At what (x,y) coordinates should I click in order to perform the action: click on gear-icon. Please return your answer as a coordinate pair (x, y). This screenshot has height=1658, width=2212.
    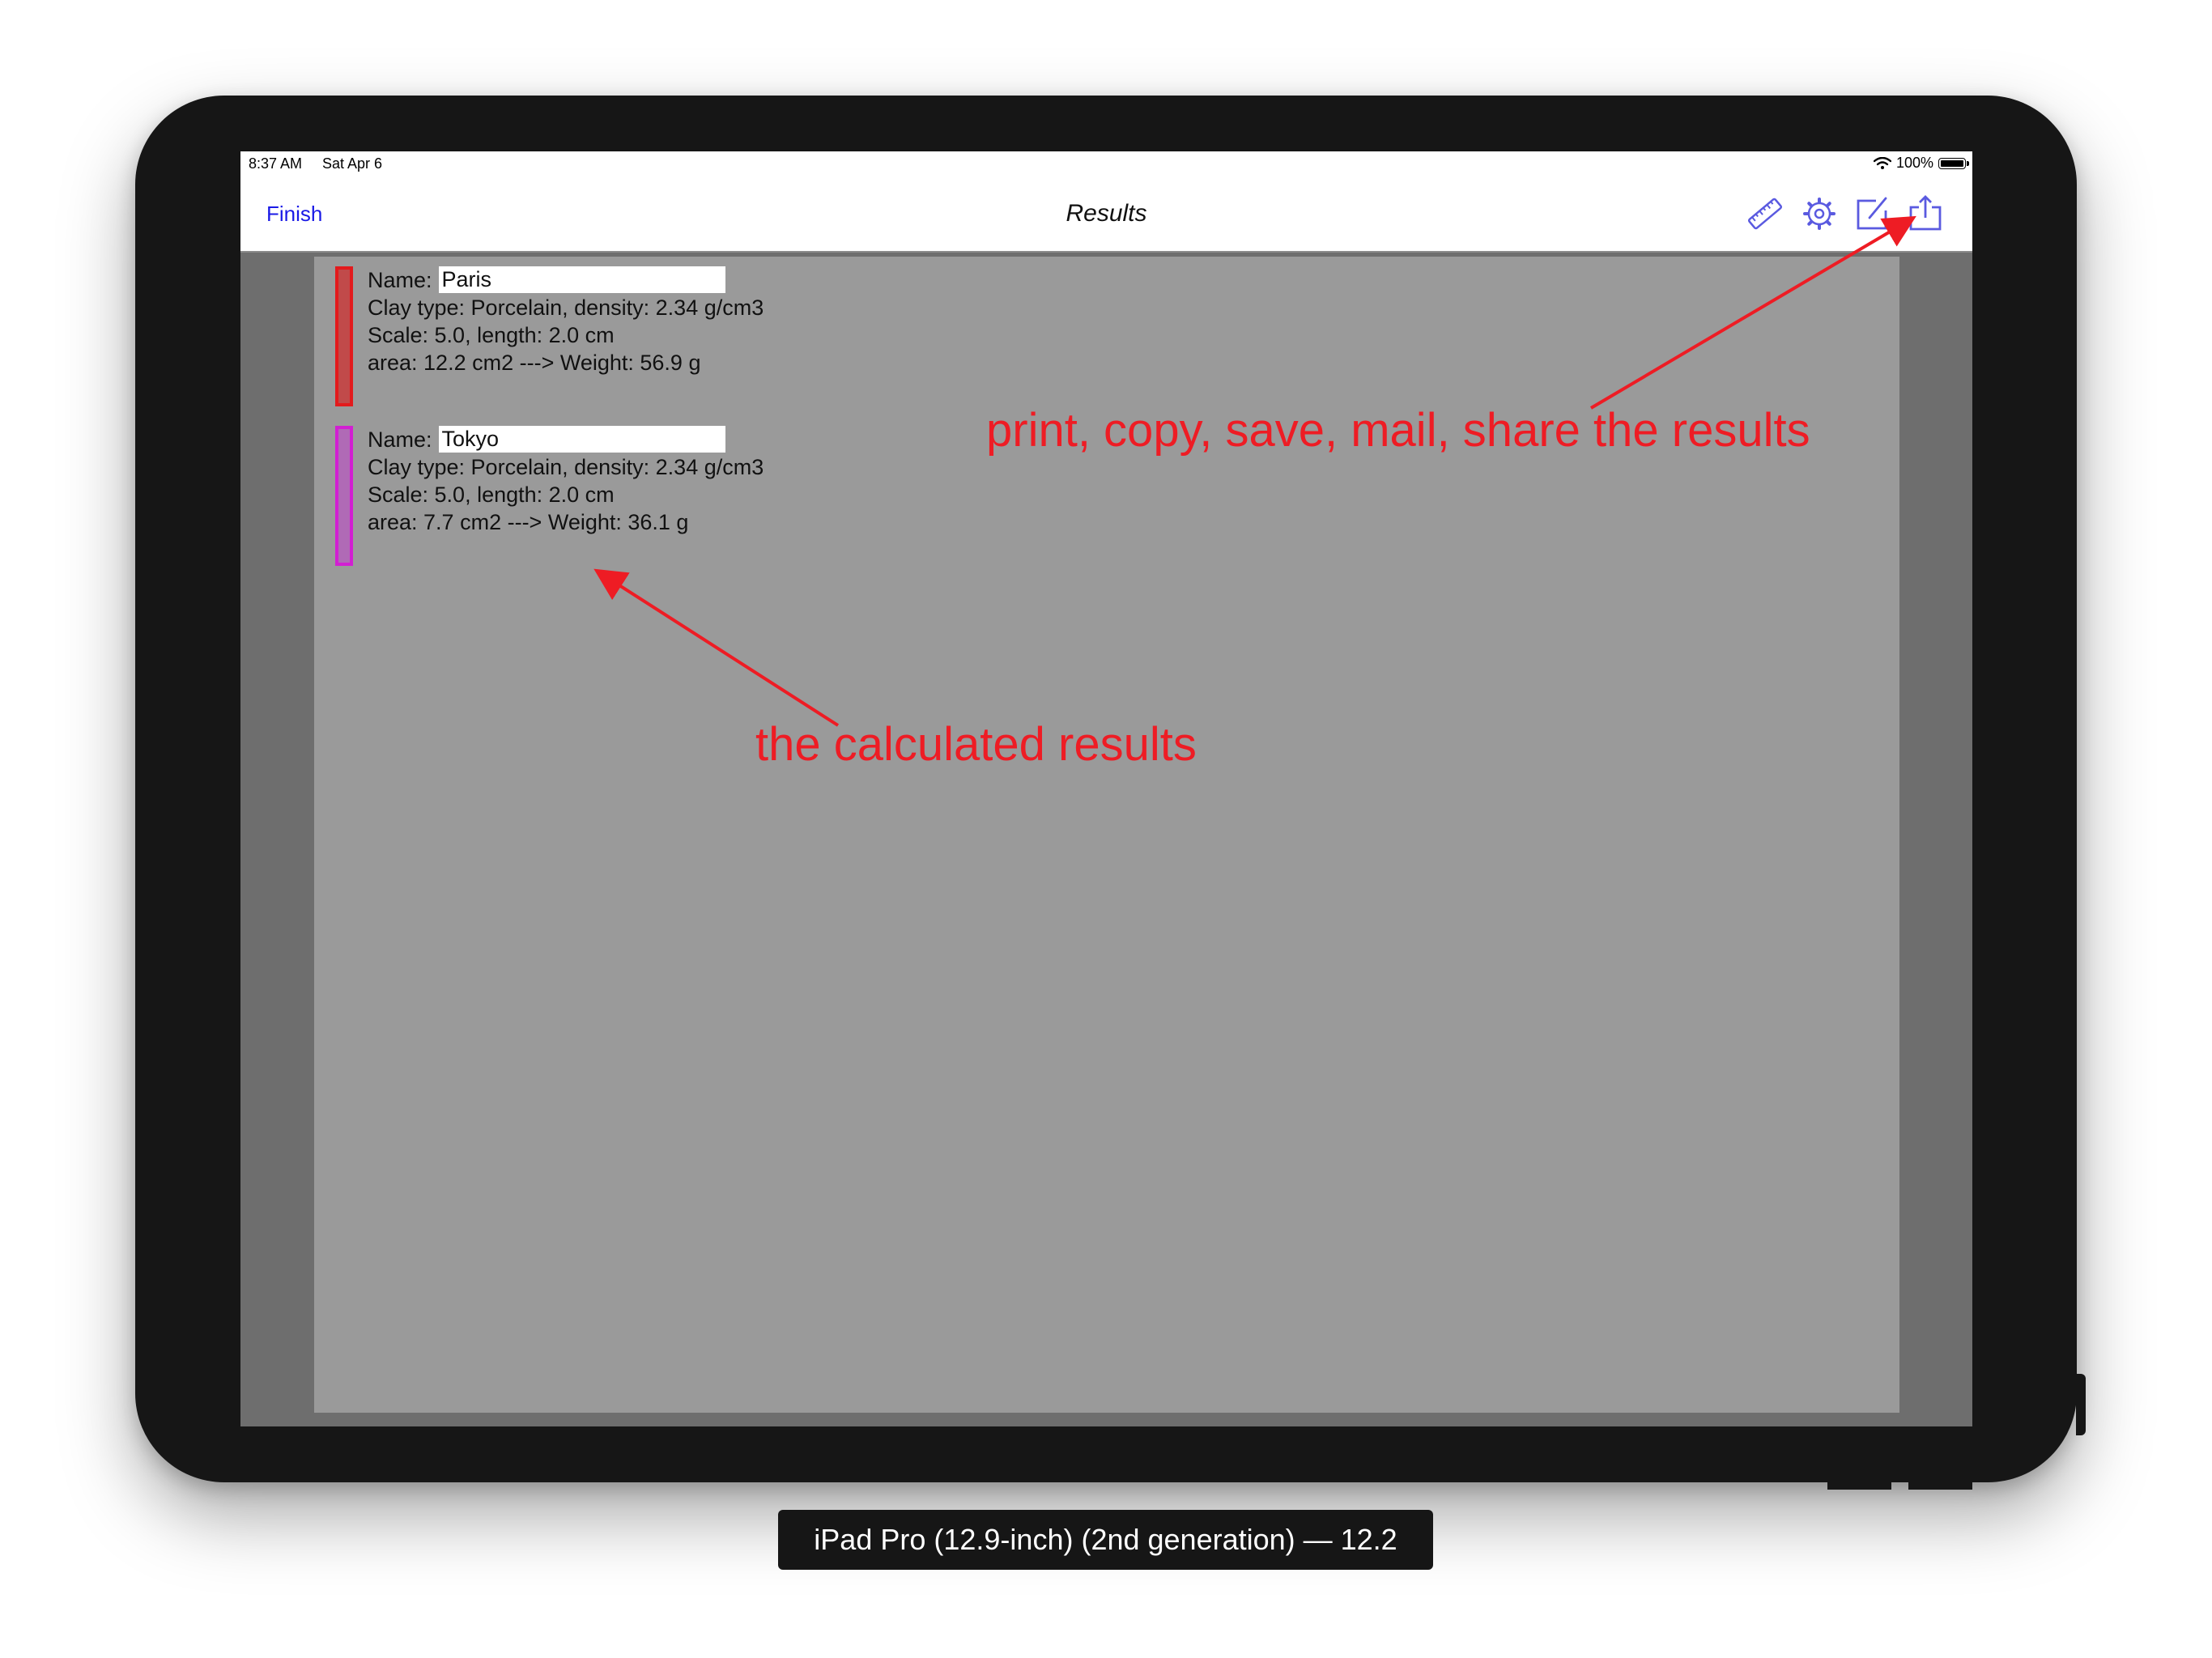
    Looking at the image, I should click on (1820, 213).